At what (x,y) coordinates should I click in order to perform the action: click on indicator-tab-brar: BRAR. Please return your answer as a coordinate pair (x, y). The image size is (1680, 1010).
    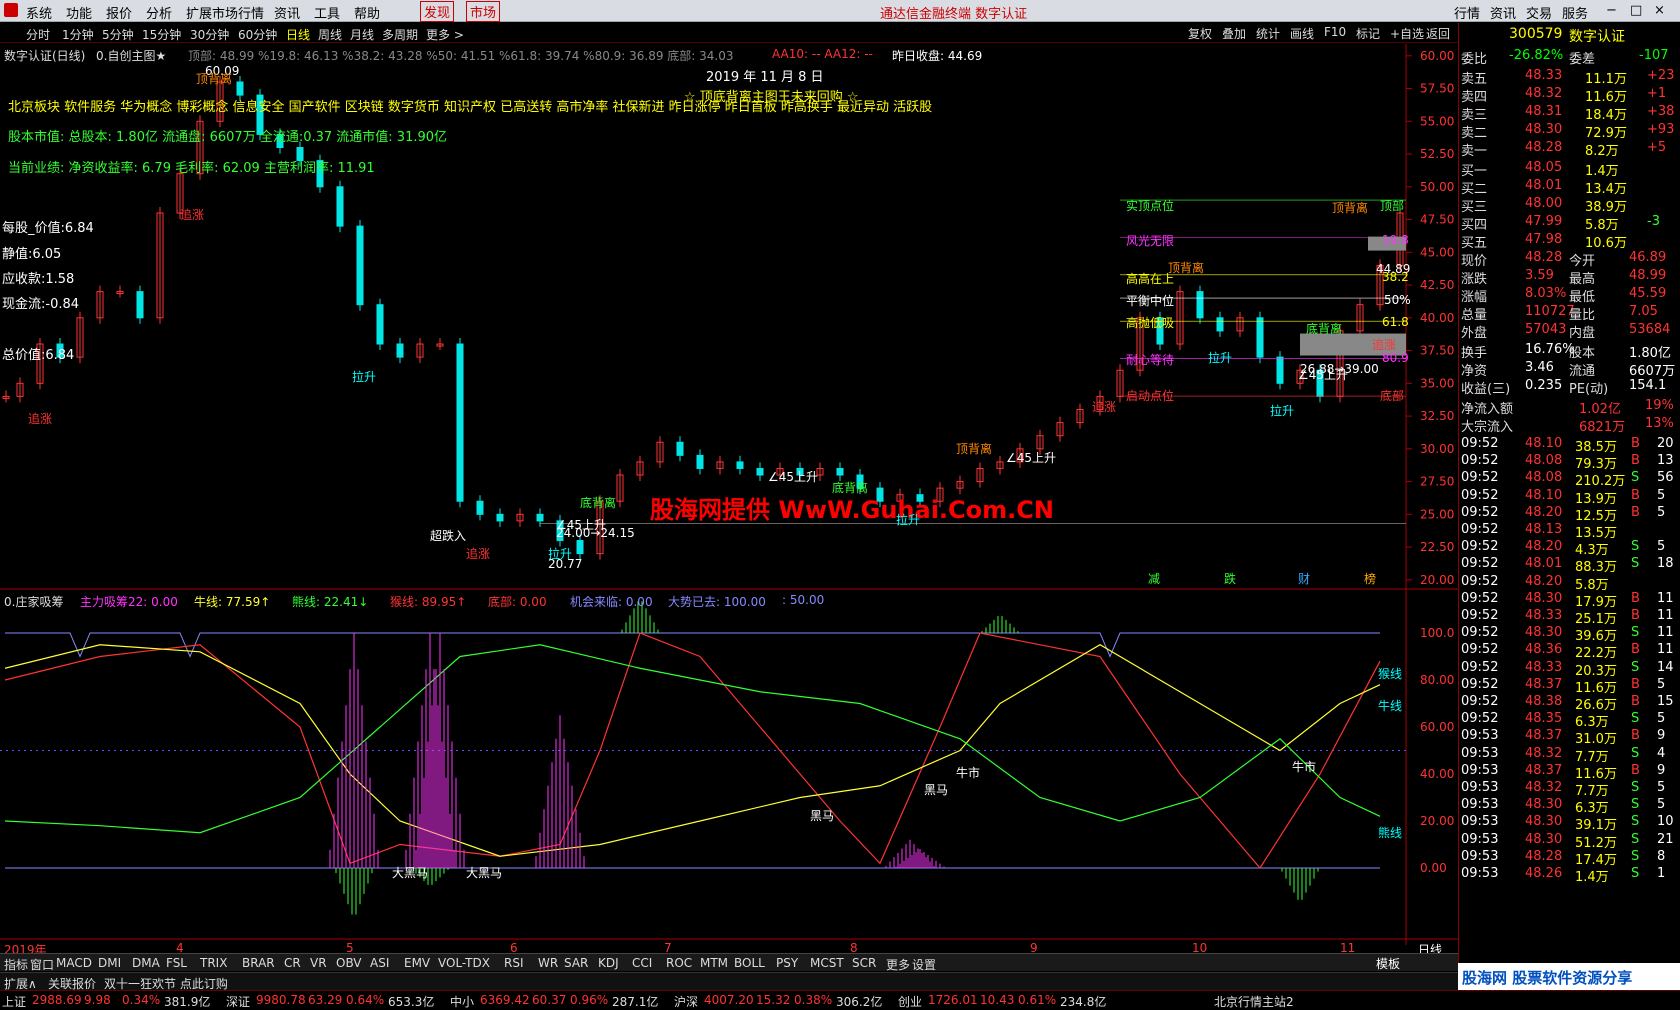
    Looking at the image, I should click on (258, 963).